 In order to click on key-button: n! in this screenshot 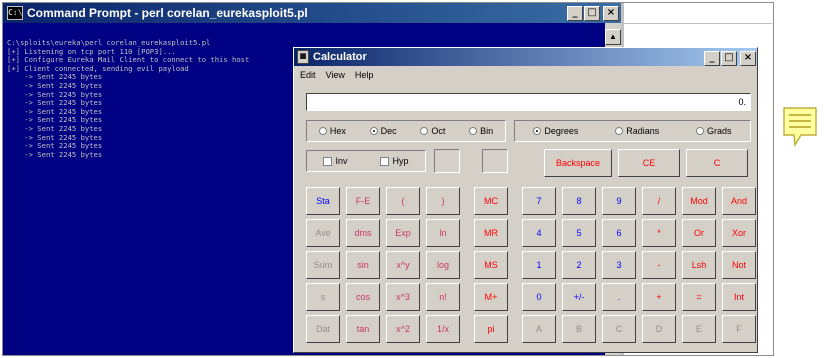, I will do `click(443, 297)`.